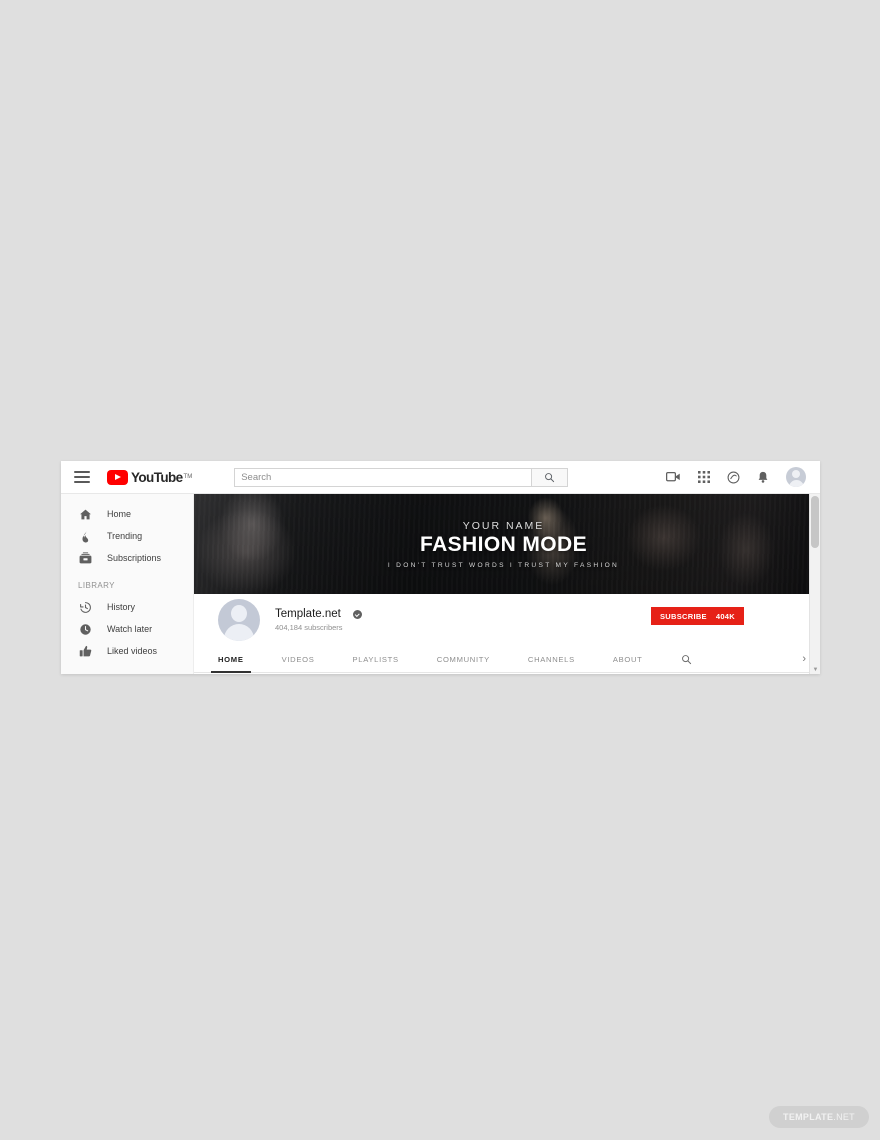  Describe the element at coordinates (683, 616) in the screenshot. I see `subscribe-label: SUBSCRIBE` at that location.